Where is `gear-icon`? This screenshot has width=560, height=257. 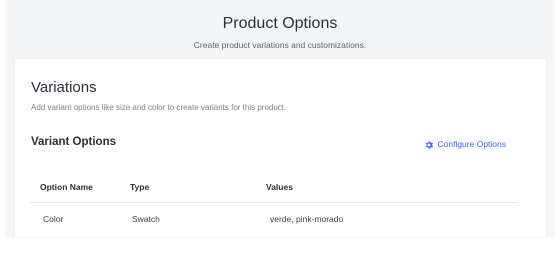 gear-icon is located at coordinates (430, 144).